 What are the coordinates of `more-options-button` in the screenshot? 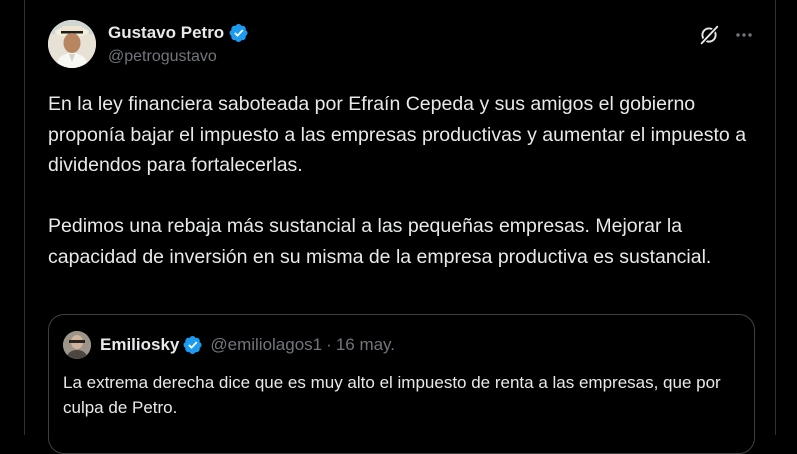 It's located at (744, 35).